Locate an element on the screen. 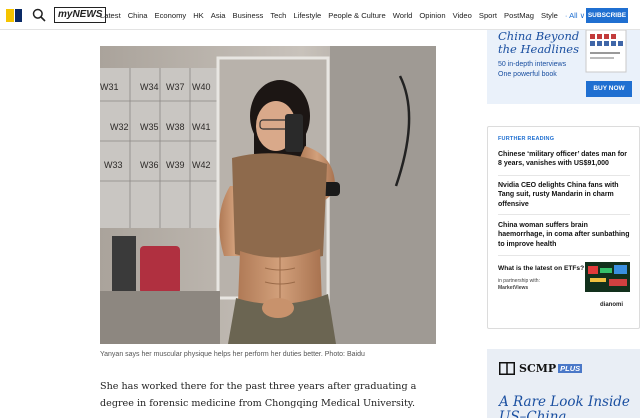  locker-label: W33 is located at coordinates (113, 165).